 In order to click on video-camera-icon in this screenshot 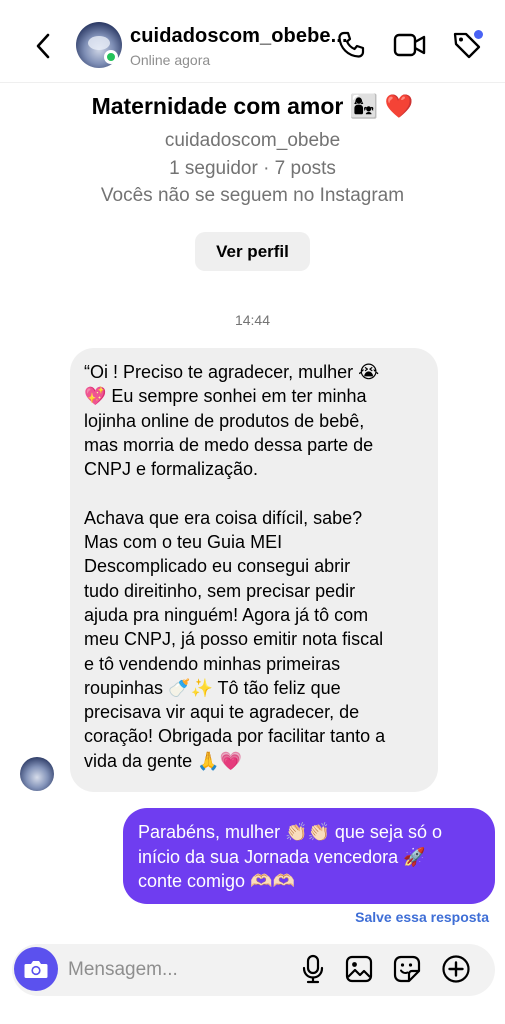, I will do `click(410, 45)`.